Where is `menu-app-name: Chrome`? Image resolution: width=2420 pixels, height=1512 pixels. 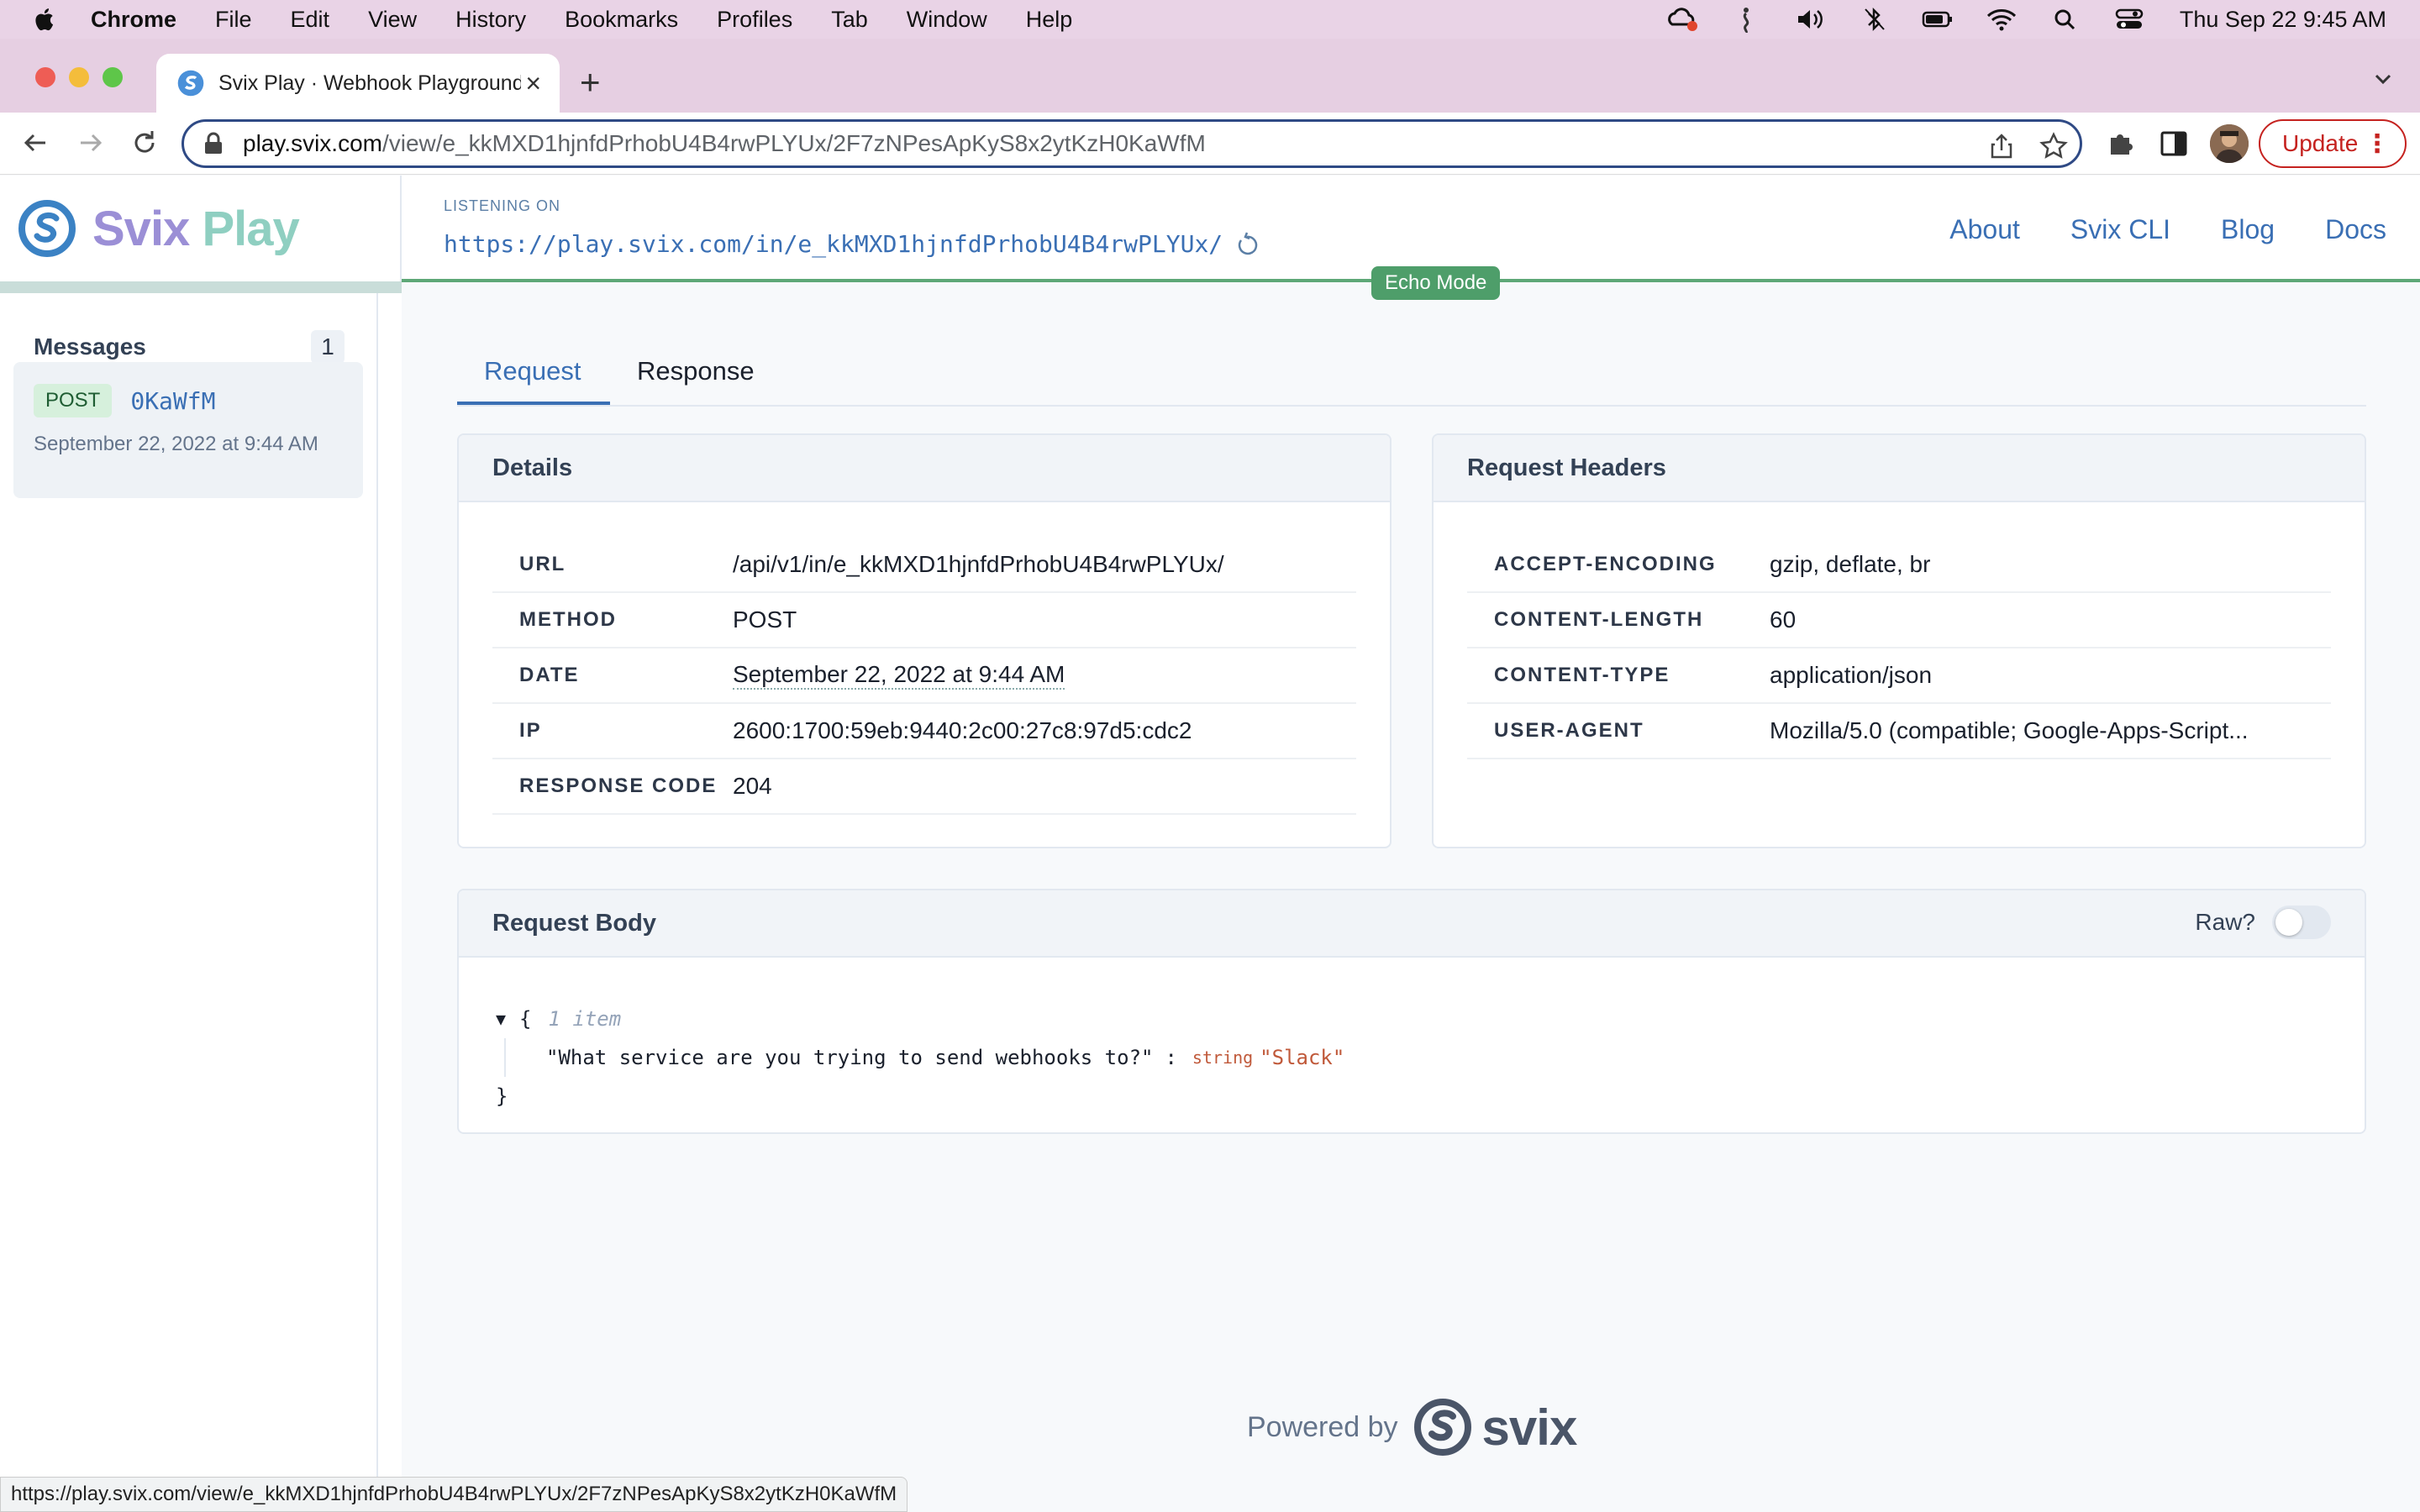 menu-app-name: Chrome is located at coordinates (133, 20).